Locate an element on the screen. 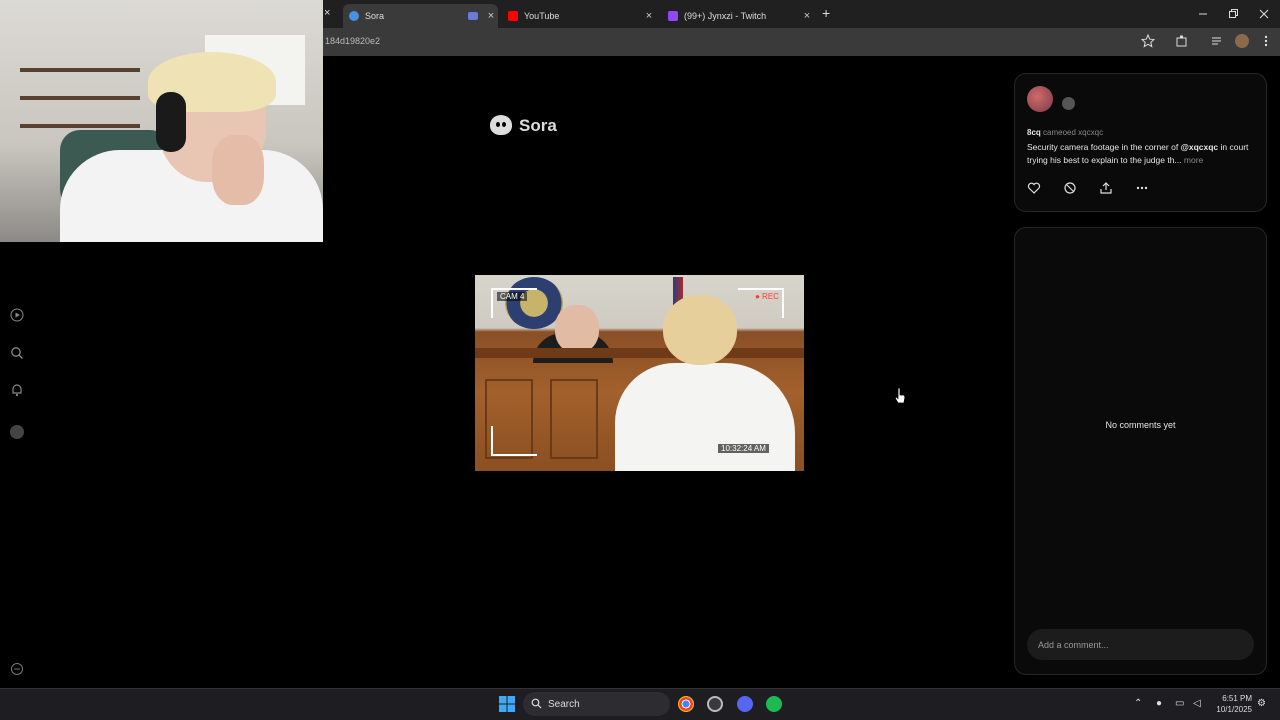  streamer-webcam-overlay is located at coordinates (161, 121).